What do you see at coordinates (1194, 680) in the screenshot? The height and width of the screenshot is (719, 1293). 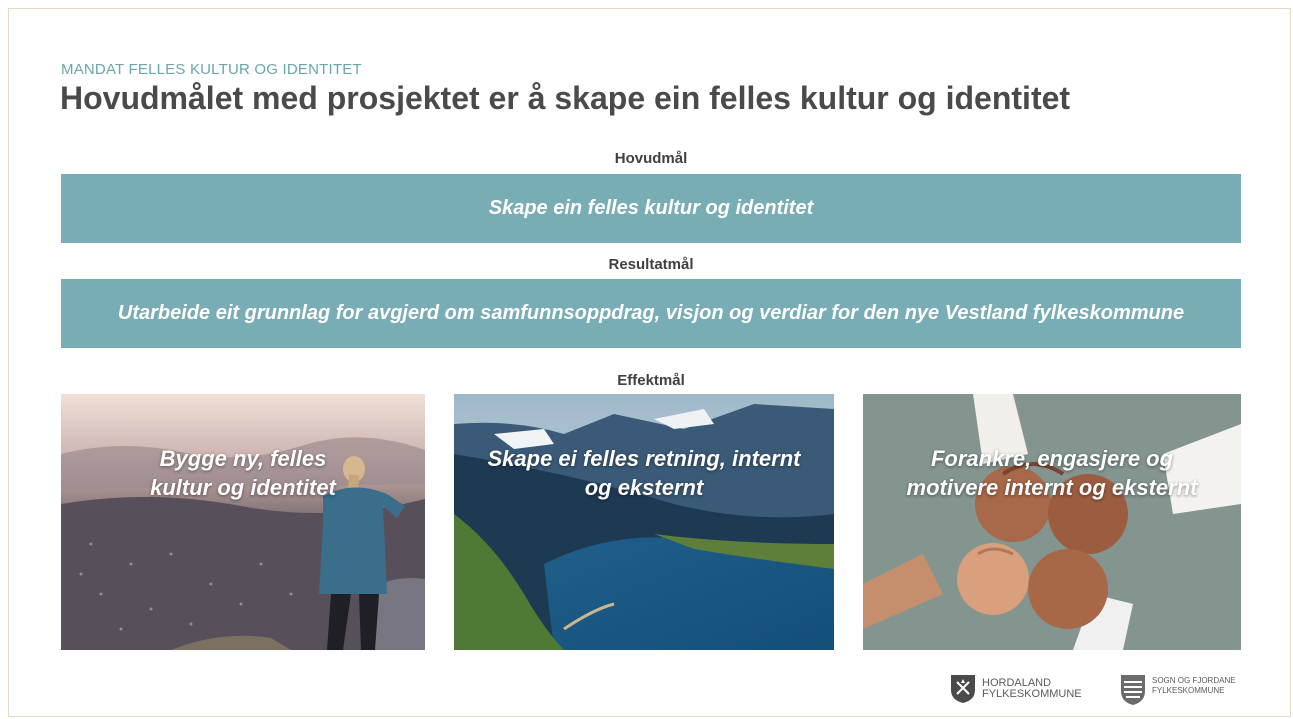 I see `logo-text: SOGN OG FJORDANE` at bounding box center [1194, 680].